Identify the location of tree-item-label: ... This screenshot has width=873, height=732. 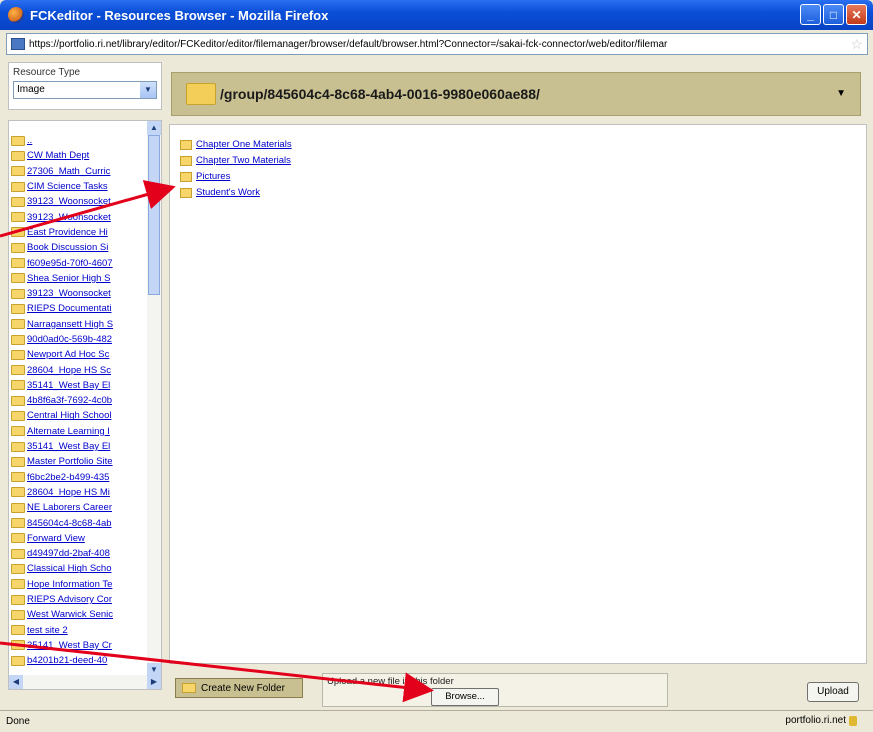
(29, 140).